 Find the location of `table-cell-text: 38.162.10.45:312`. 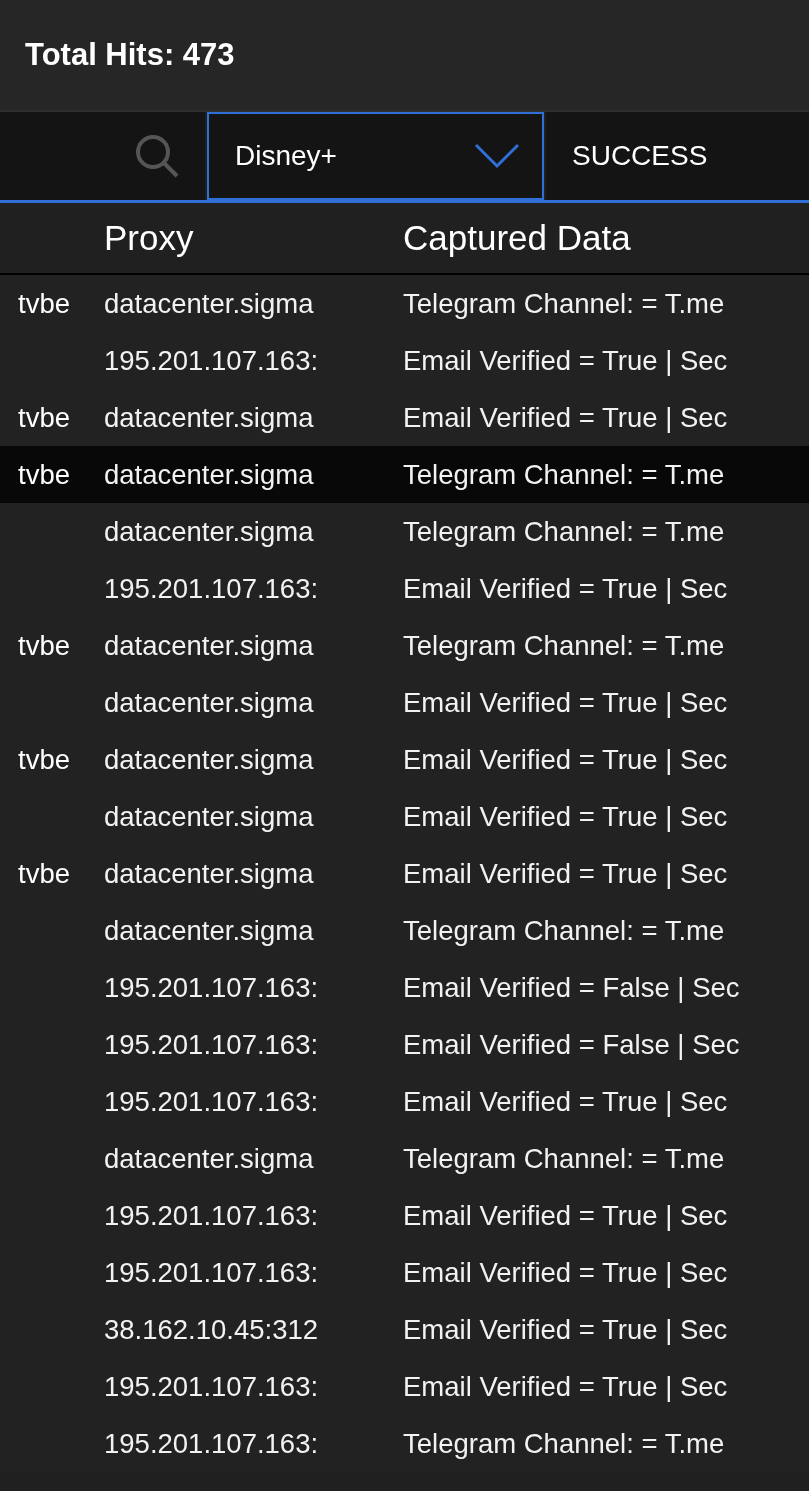

table-cell-text: 38.162.10.45:312 is located at coordinates (212, 1329).